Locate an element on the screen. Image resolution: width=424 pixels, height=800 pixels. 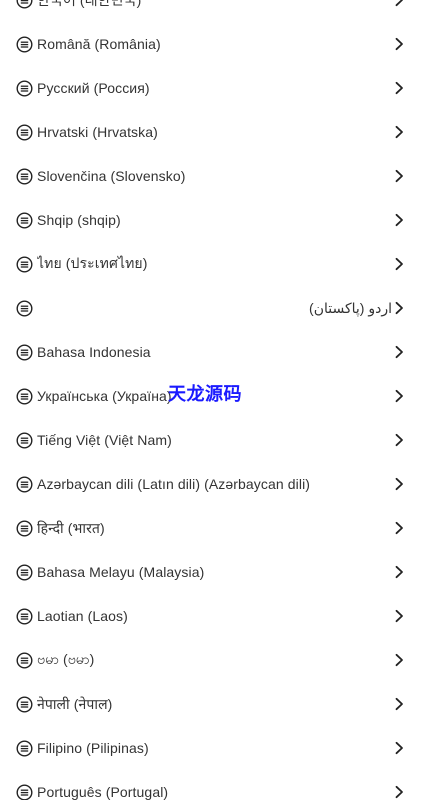
language-item: Bahasa Indonesia is located at coordinates (212, 352).